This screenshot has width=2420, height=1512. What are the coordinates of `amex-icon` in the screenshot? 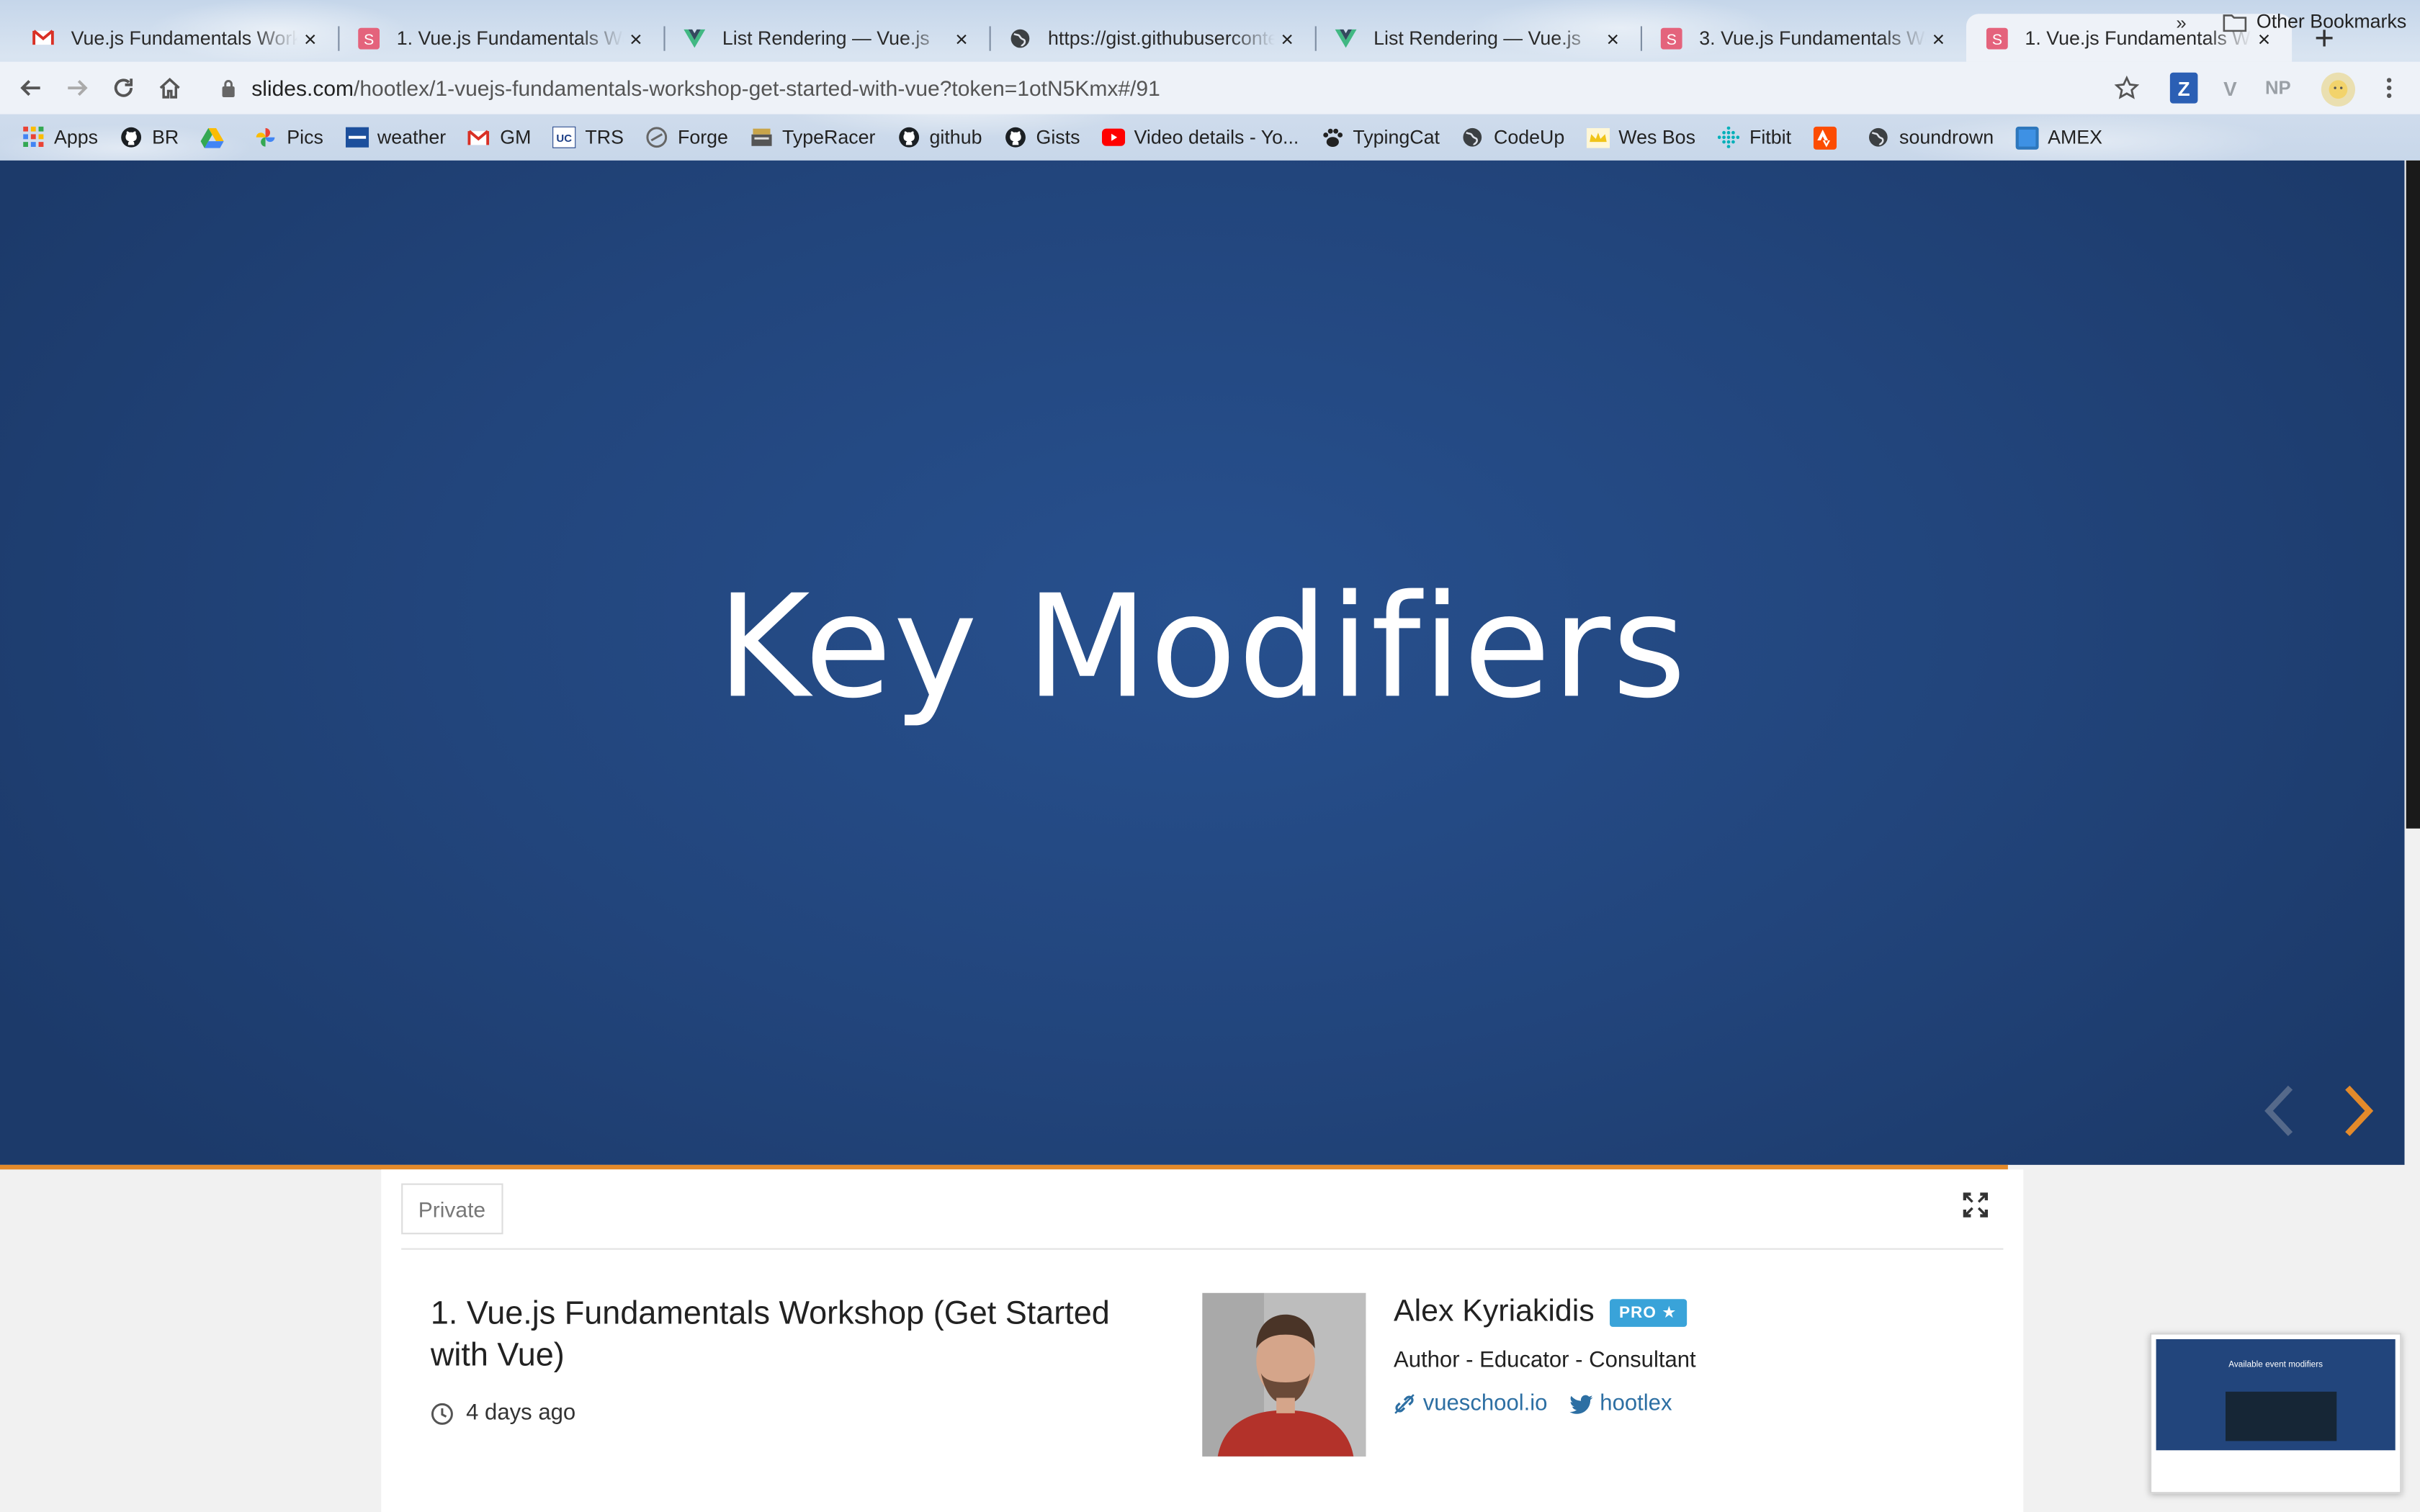 It's located at (2027, 137).